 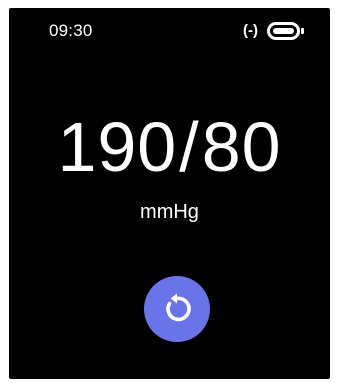 I want to click on pressure-unit: mmHg, so click(x=169, y=212).